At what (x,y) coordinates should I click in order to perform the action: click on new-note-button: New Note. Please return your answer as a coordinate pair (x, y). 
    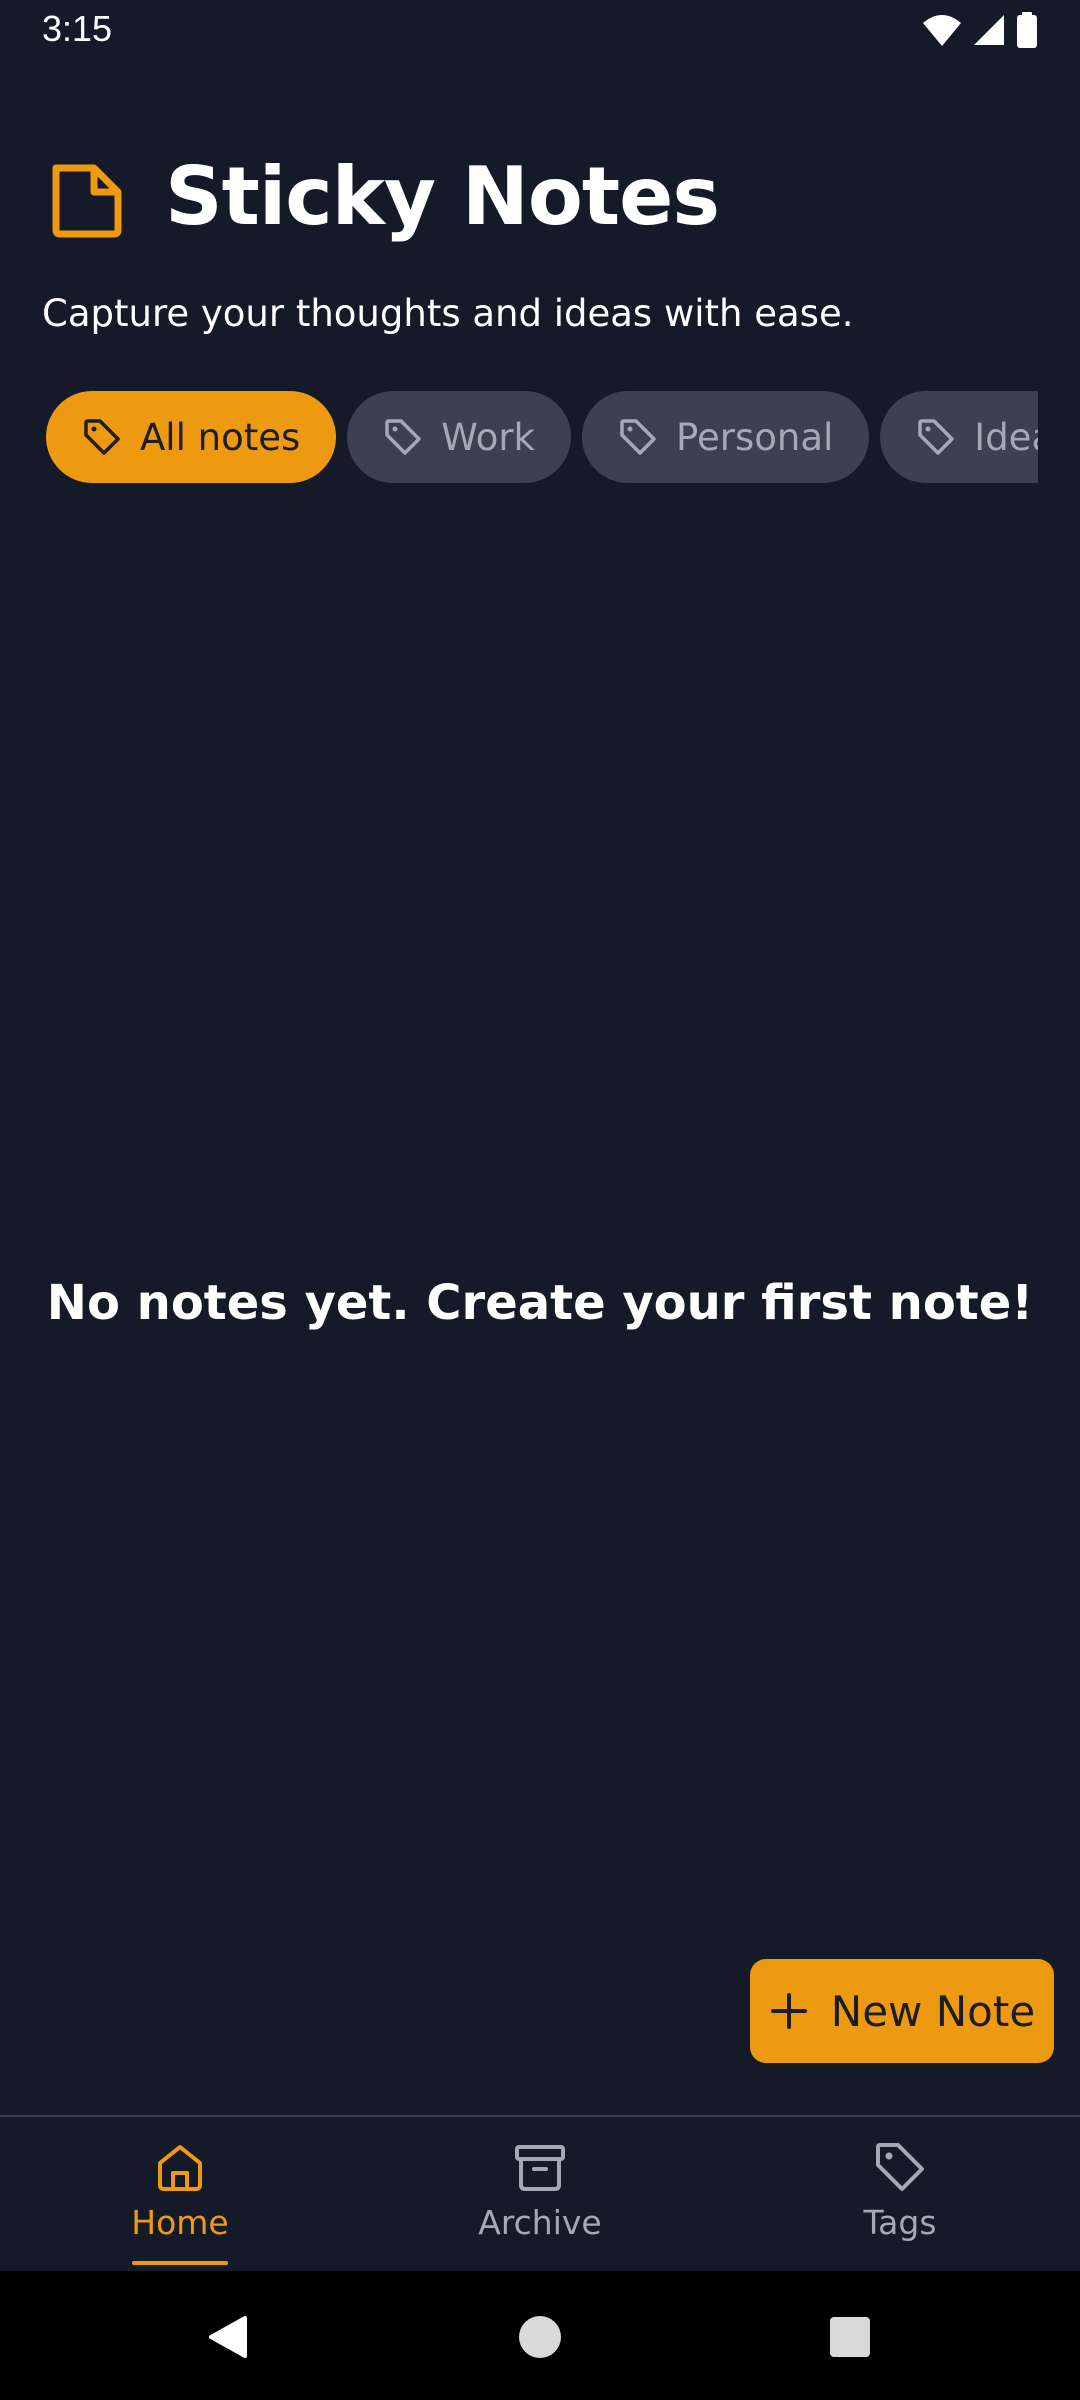
    Looking at the image, I should click on (902, 2011).